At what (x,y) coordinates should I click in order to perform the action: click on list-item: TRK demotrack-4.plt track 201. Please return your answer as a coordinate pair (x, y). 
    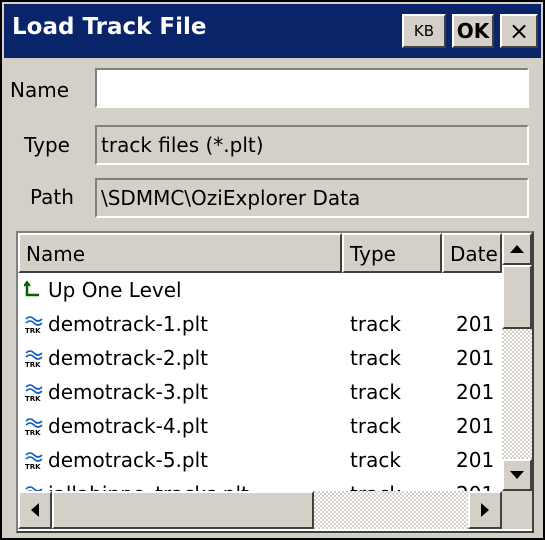
    Looking at the image, I should click on (260, 426).